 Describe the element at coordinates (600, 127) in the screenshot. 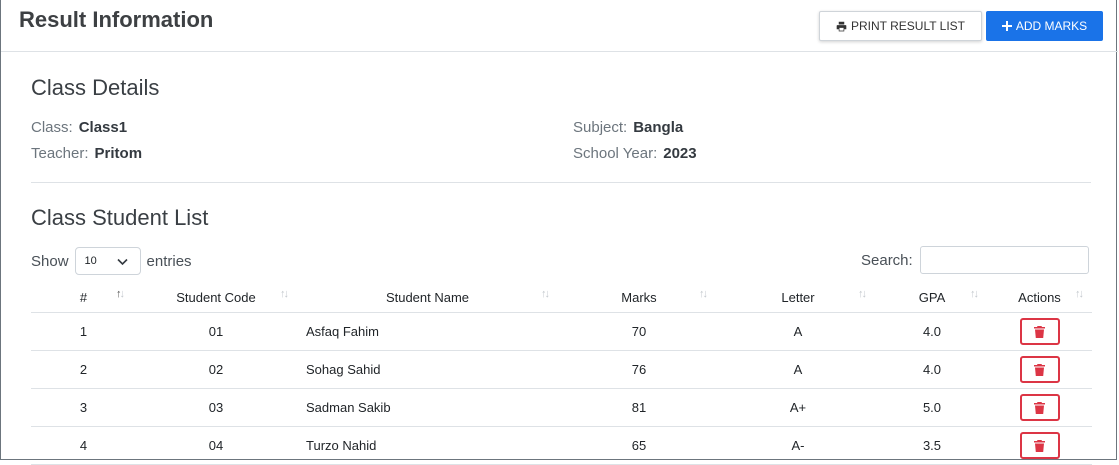

I see `subject-label: Subject:` at that location.